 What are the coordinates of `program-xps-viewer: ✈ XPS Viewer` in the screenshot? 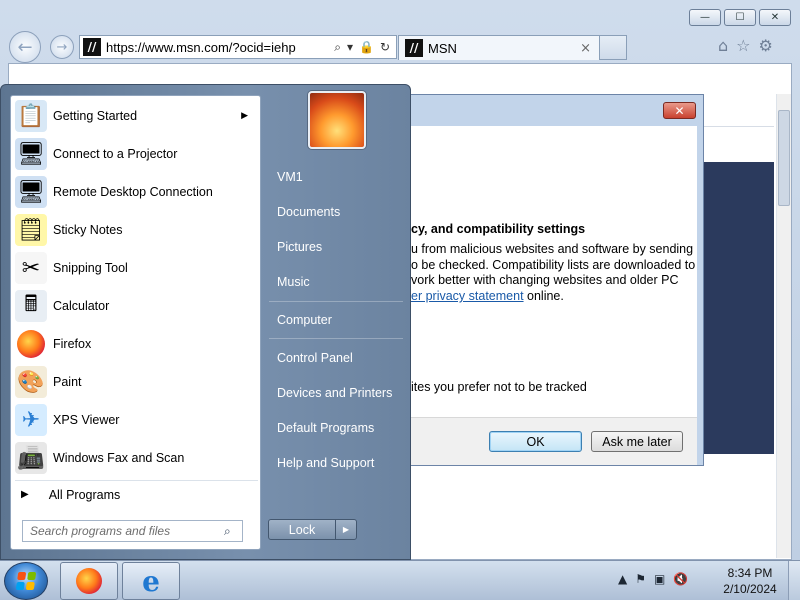 It's located at (136, 420).